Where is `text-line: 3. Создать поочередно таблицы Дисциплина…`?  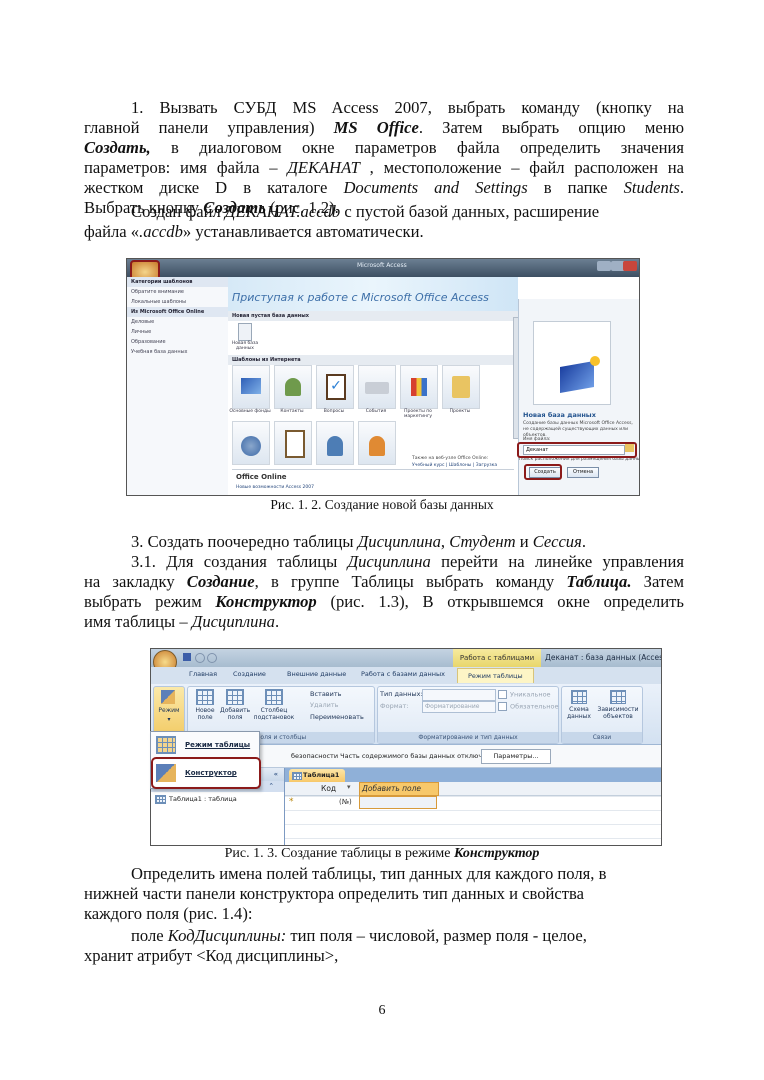
text-line: 3. Создать поочередно таблицы Дисциплина… is located at coordinates (358, 541).